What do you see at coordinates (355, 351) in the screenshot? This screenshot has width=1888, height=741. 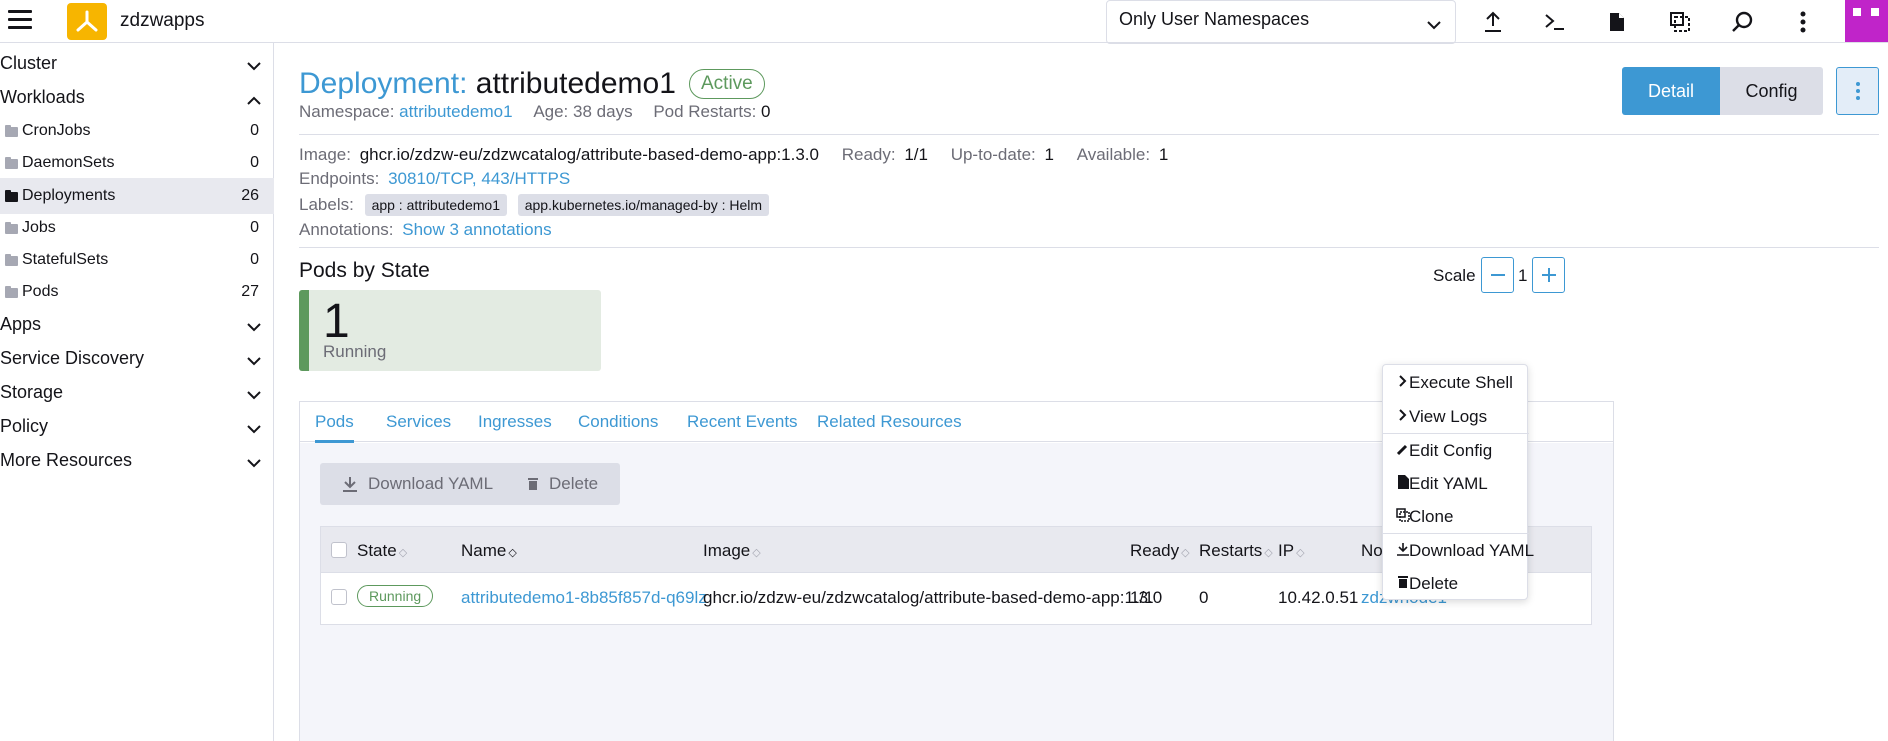 I see `pod-state-label: Running` at bounding box center [355, 351].